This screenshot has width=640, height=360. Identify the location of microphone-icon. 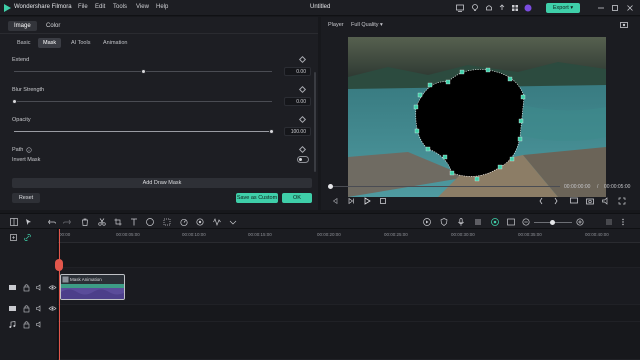
(461, 222).